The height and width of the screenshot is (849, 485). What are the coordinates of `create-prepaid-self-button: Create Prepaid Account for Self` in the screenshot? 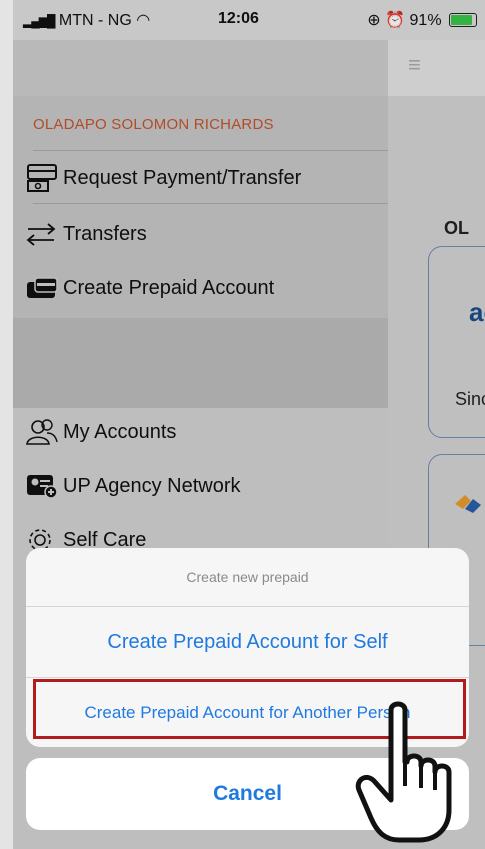 It's located at (247, 642).